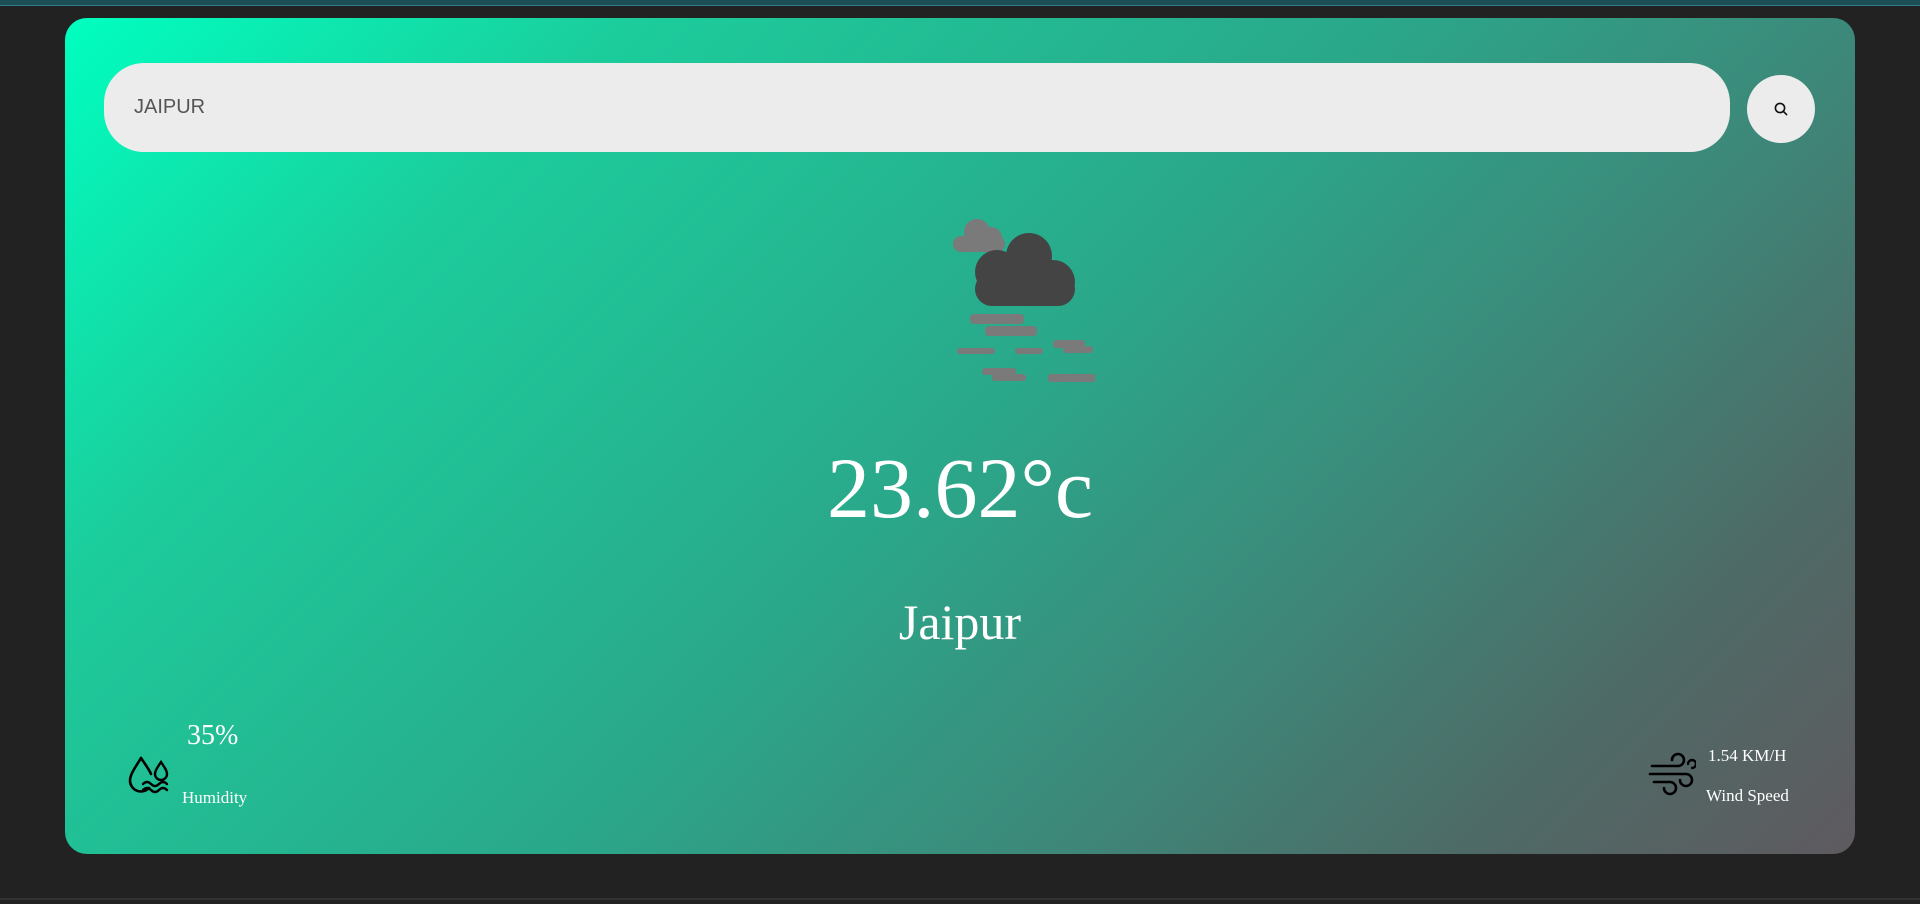 This screenshot has width=1920, height=904. What do you see at coordinates (960, 622) in the screenshot?
I see `city-name: Jaipur` at bounding box center [960, 622].